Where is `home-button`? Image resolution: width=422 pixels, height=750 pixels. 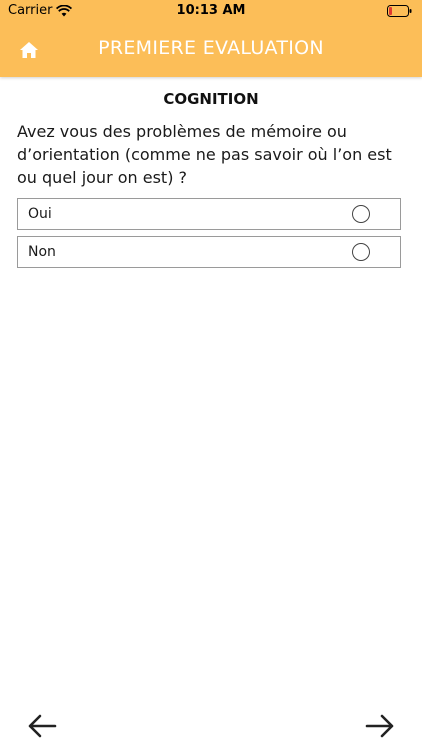 home-button is located at coordinates (29, 50).